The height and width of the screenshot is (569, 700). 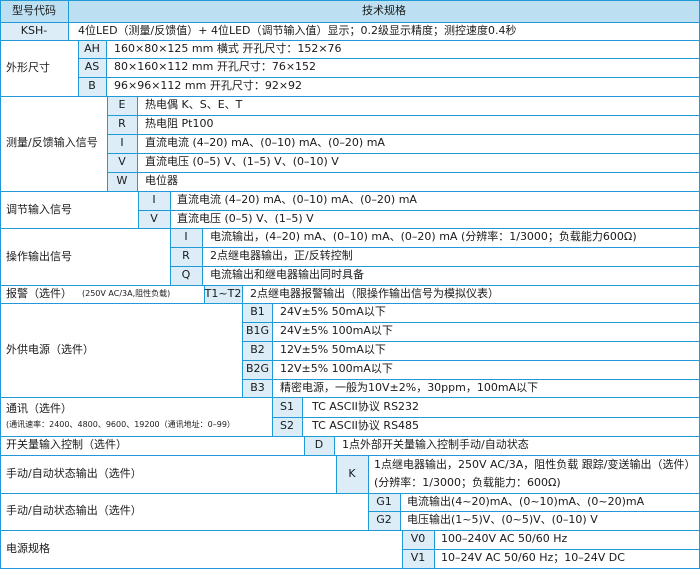 What do you see at coordinates (319, 444) in the screenshot?
I see `switch-in-code: D` at bounding box center [319, 444].